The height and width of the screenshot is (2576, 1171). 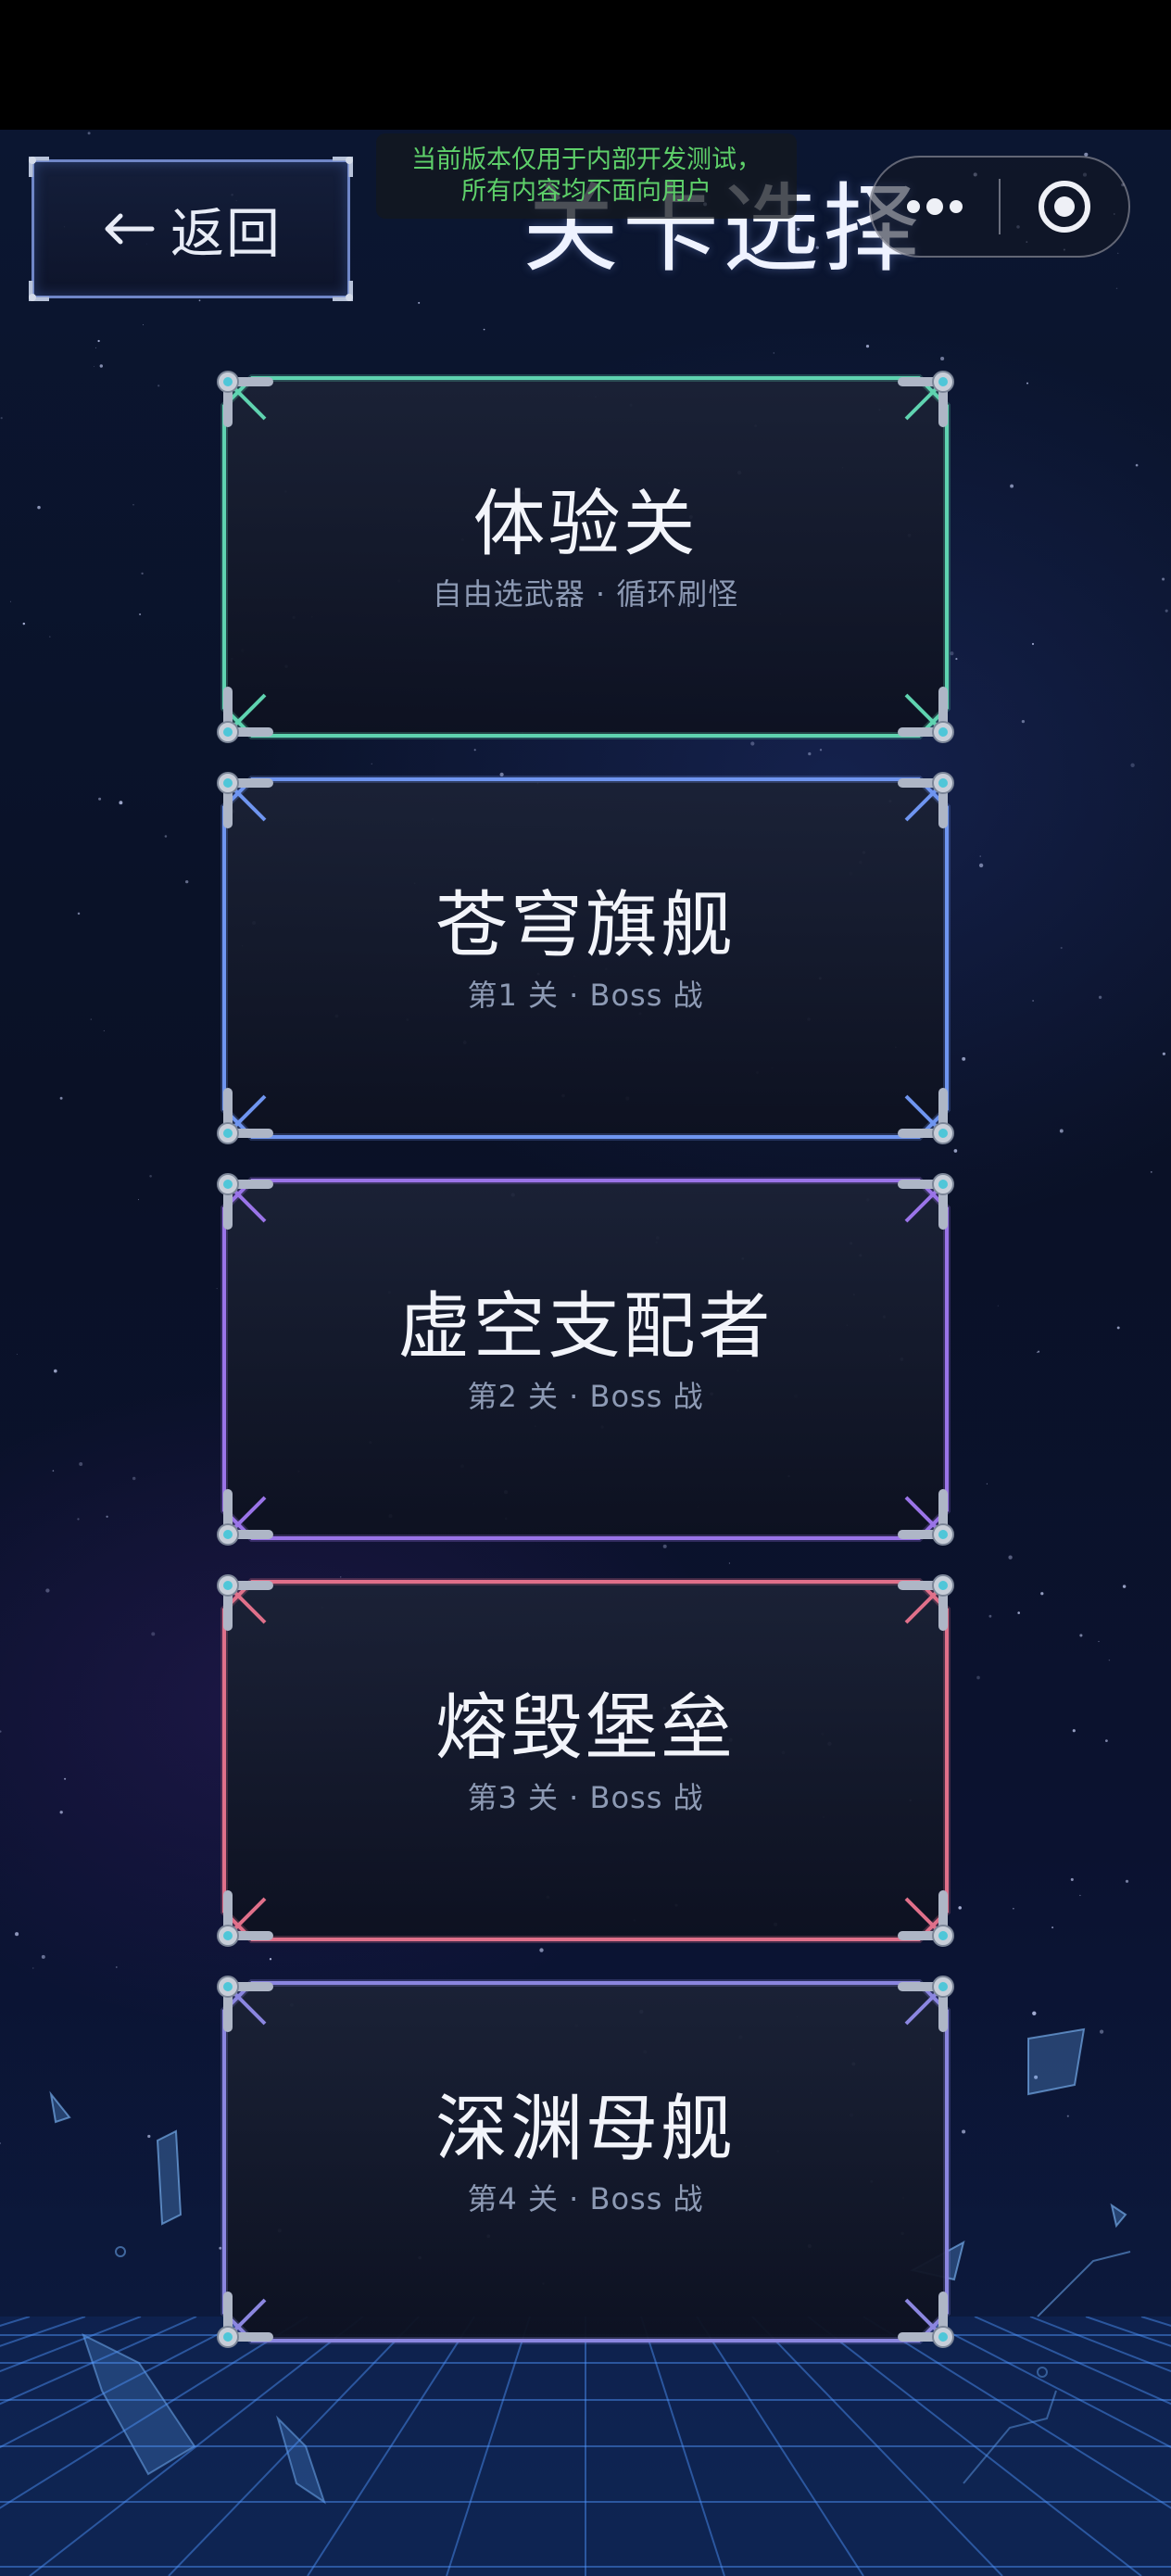 What do you see at coordinates (585, 525) in the screenshot?
I see `level-title: 体验关` at bounding box center [585, 525].